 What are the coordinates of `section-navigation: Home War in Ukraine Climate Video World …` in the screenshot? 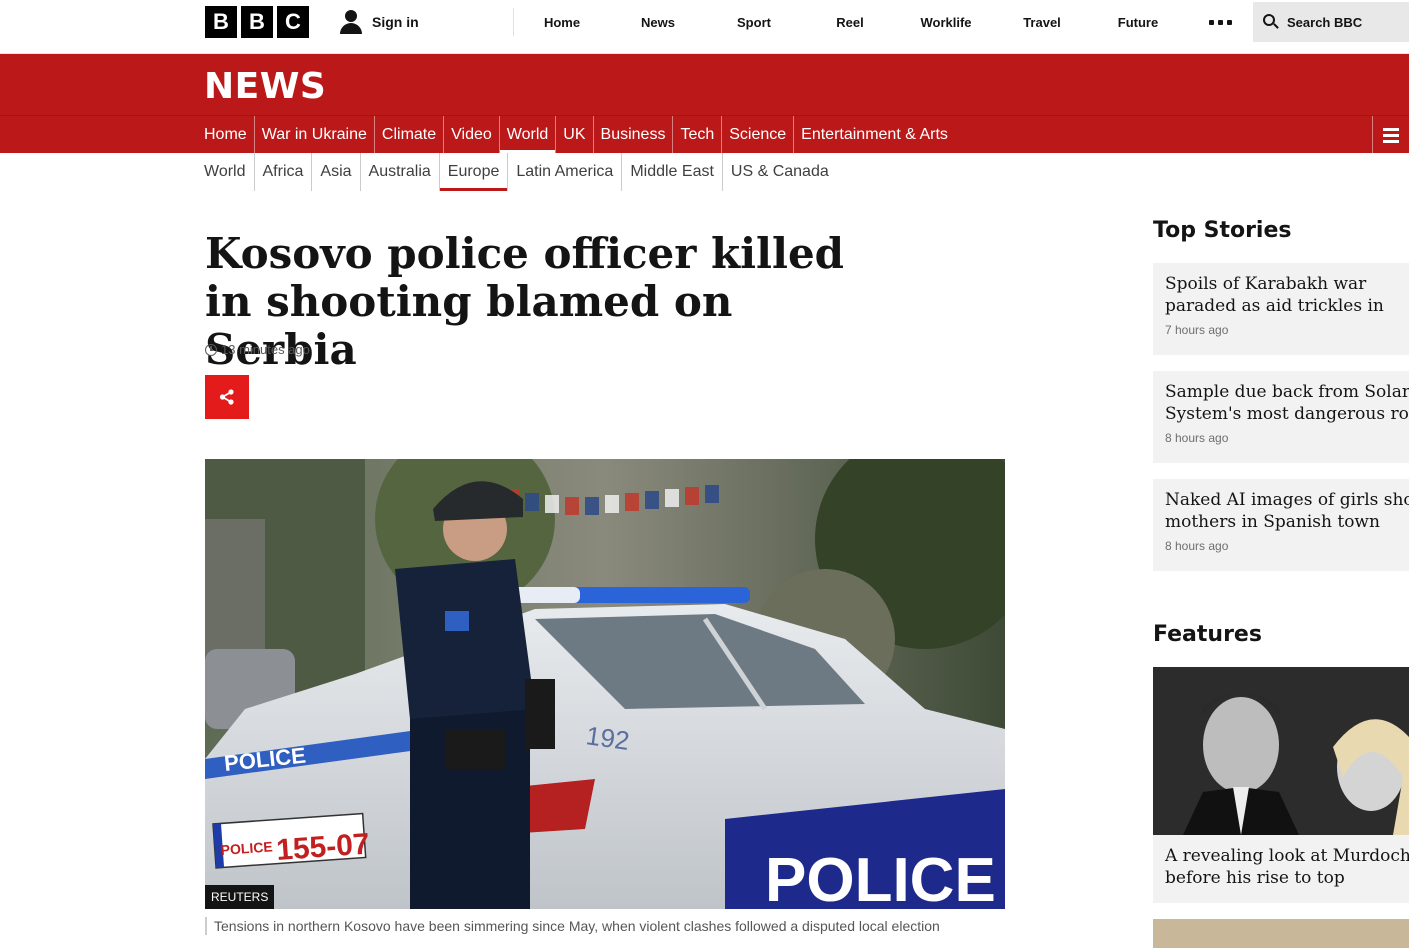 It's located at (704, 134).